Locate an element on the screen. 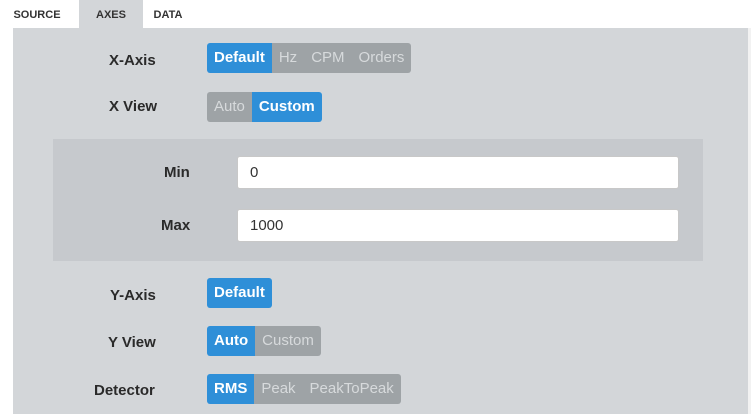 The width and height of the screenshot is (752, 418). x-view-selector: Auto Custom is located at coordinates (264, 107).